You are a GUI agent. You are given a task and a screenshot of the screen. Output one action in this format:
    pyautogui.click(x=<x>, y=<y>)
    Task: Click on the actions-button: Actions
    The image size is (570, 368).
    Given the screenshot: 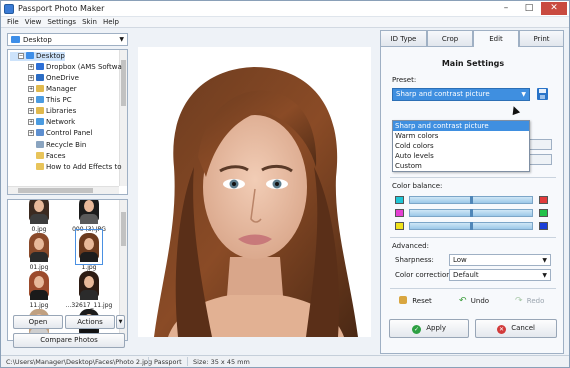 What is the action you would take?
    pyautogui.click(x=90, y=322)
    